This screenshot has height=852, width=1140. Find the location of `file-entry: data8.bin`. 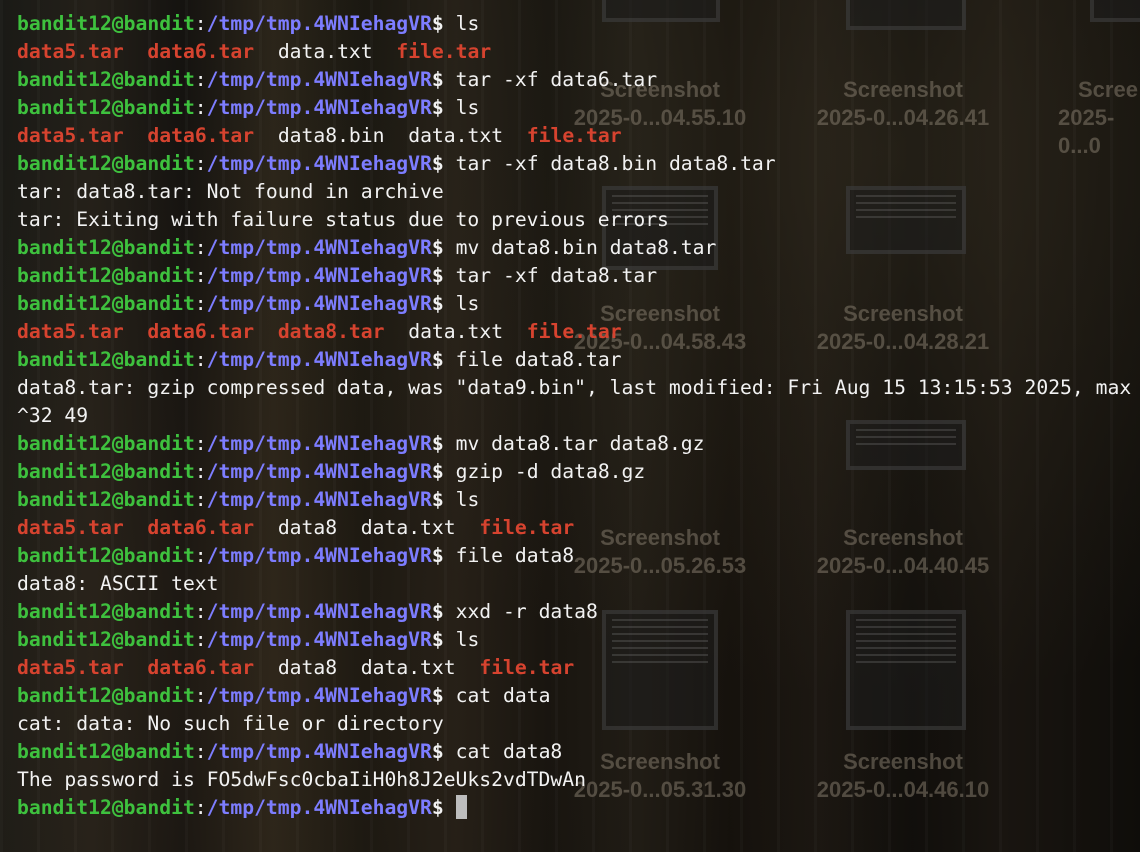

file-entry: data8.bin is located at coordinates (331, 135).